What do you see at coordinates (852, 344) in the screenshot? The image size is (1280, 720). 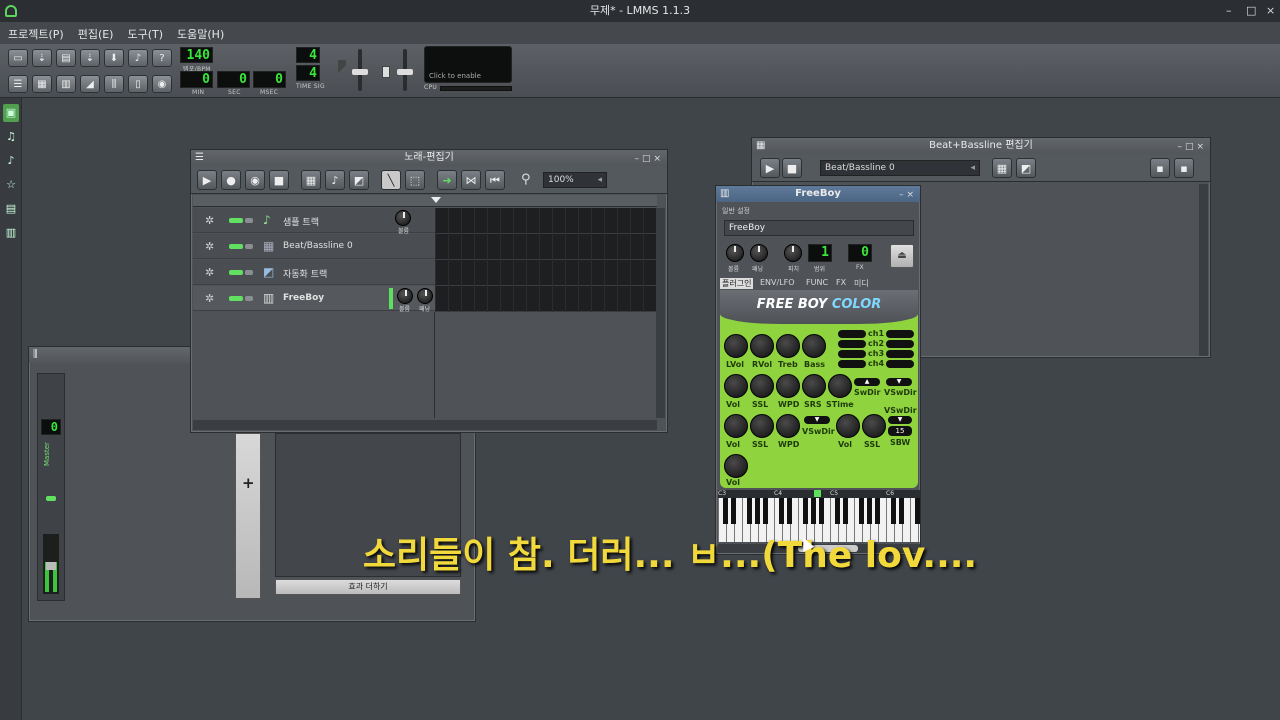 I see `ch2-left-toggle` at bounding box center [852, 344].